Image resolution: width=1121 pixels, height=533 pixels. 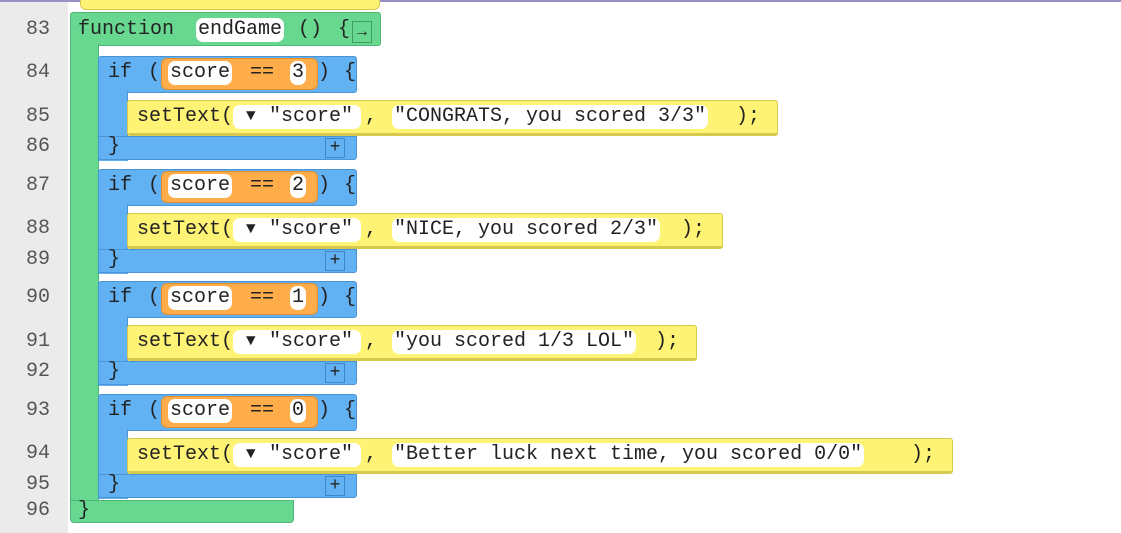 What do you see at coordinates (84, 510) in the screenshot?
I see `function-close-brace: }` at bounding box center [84, 510].